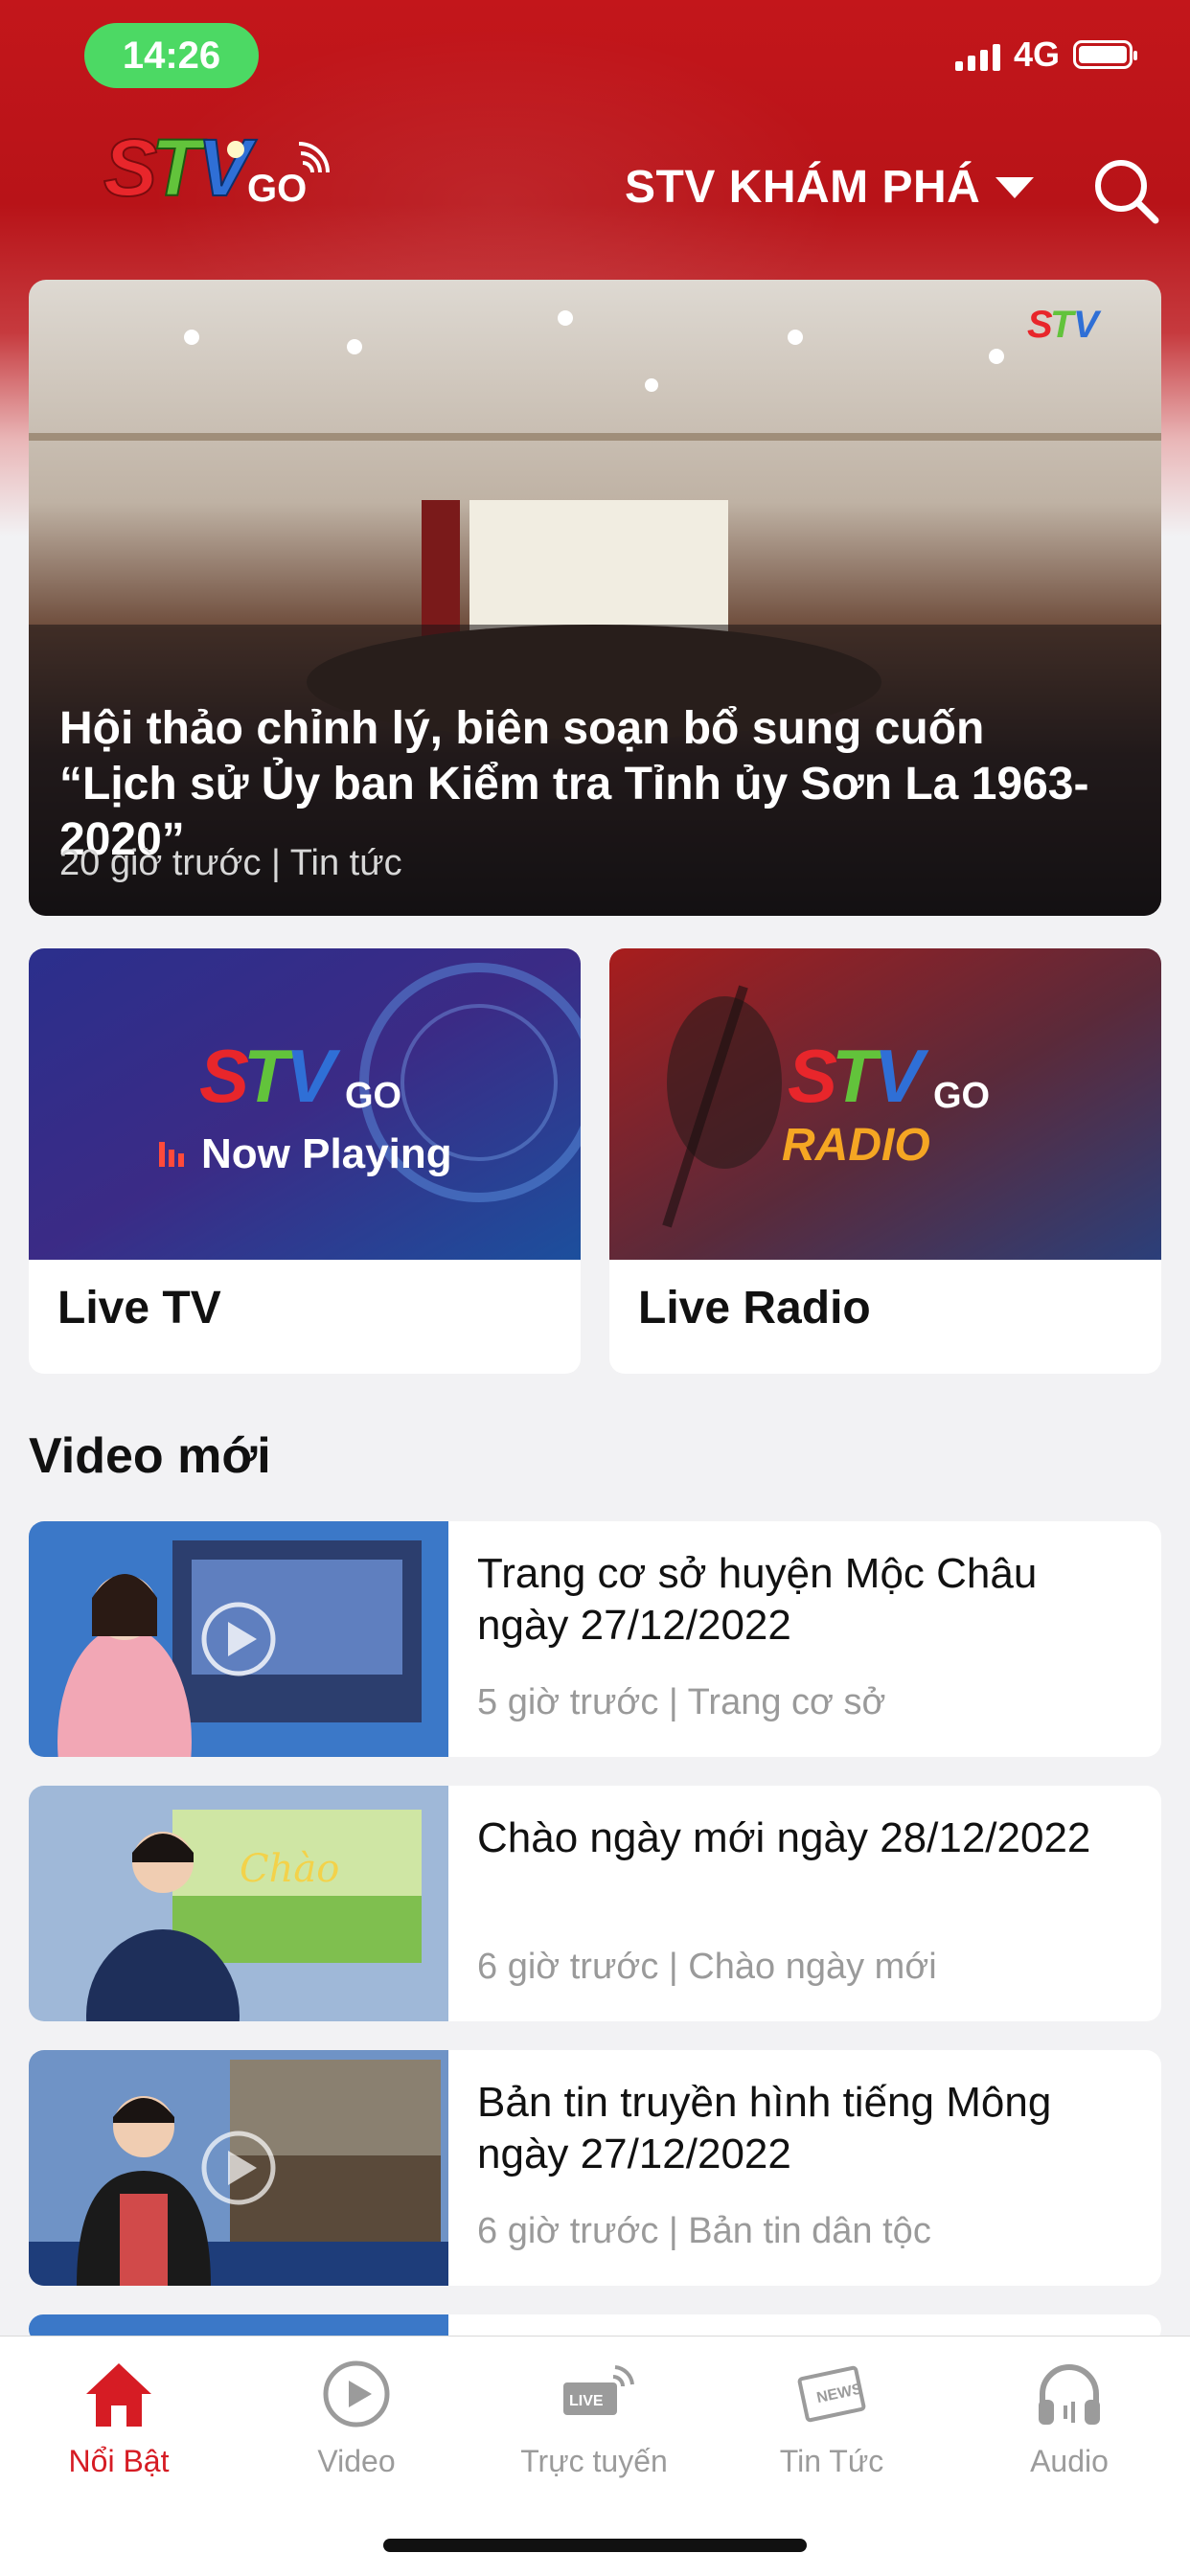 Image resolution: width=1190 pixels, height=2576 pixels. I want to click on news-icon: NEWS, so click(832, 2394).